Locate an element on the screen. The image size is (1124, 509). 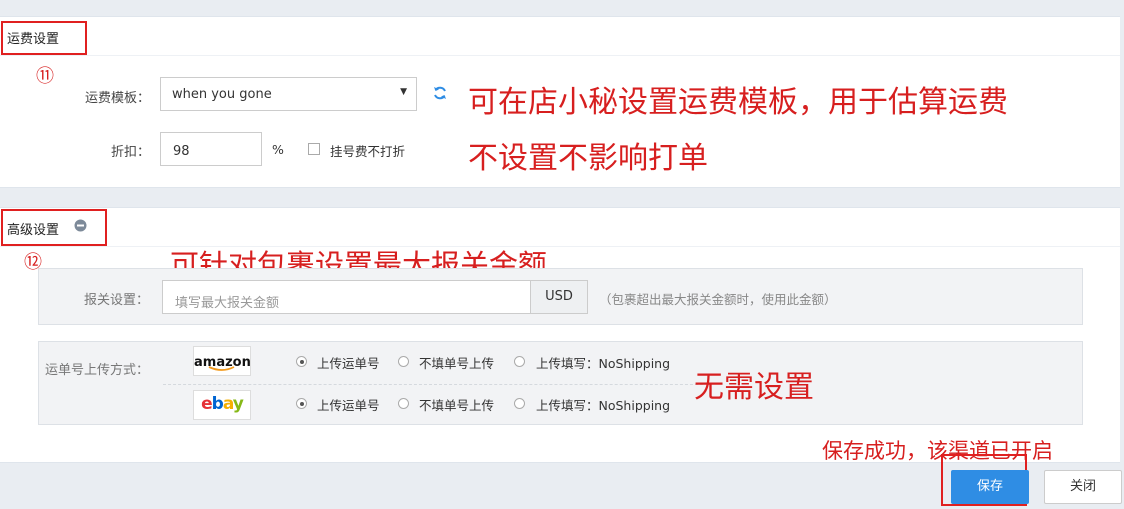
customs-placeholder: 填写最大报关金额 is located at coordinates (227, 303).